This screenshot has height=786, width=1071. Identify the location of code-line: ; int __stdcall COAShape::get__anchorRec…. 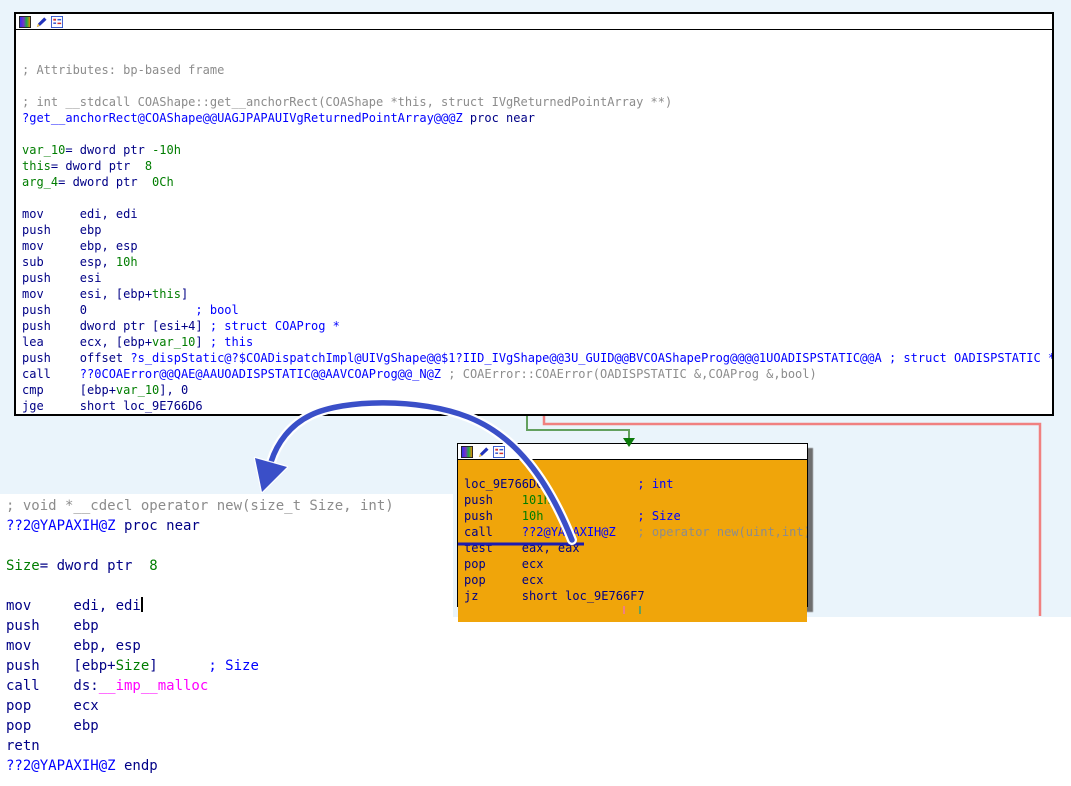
(537, 102).